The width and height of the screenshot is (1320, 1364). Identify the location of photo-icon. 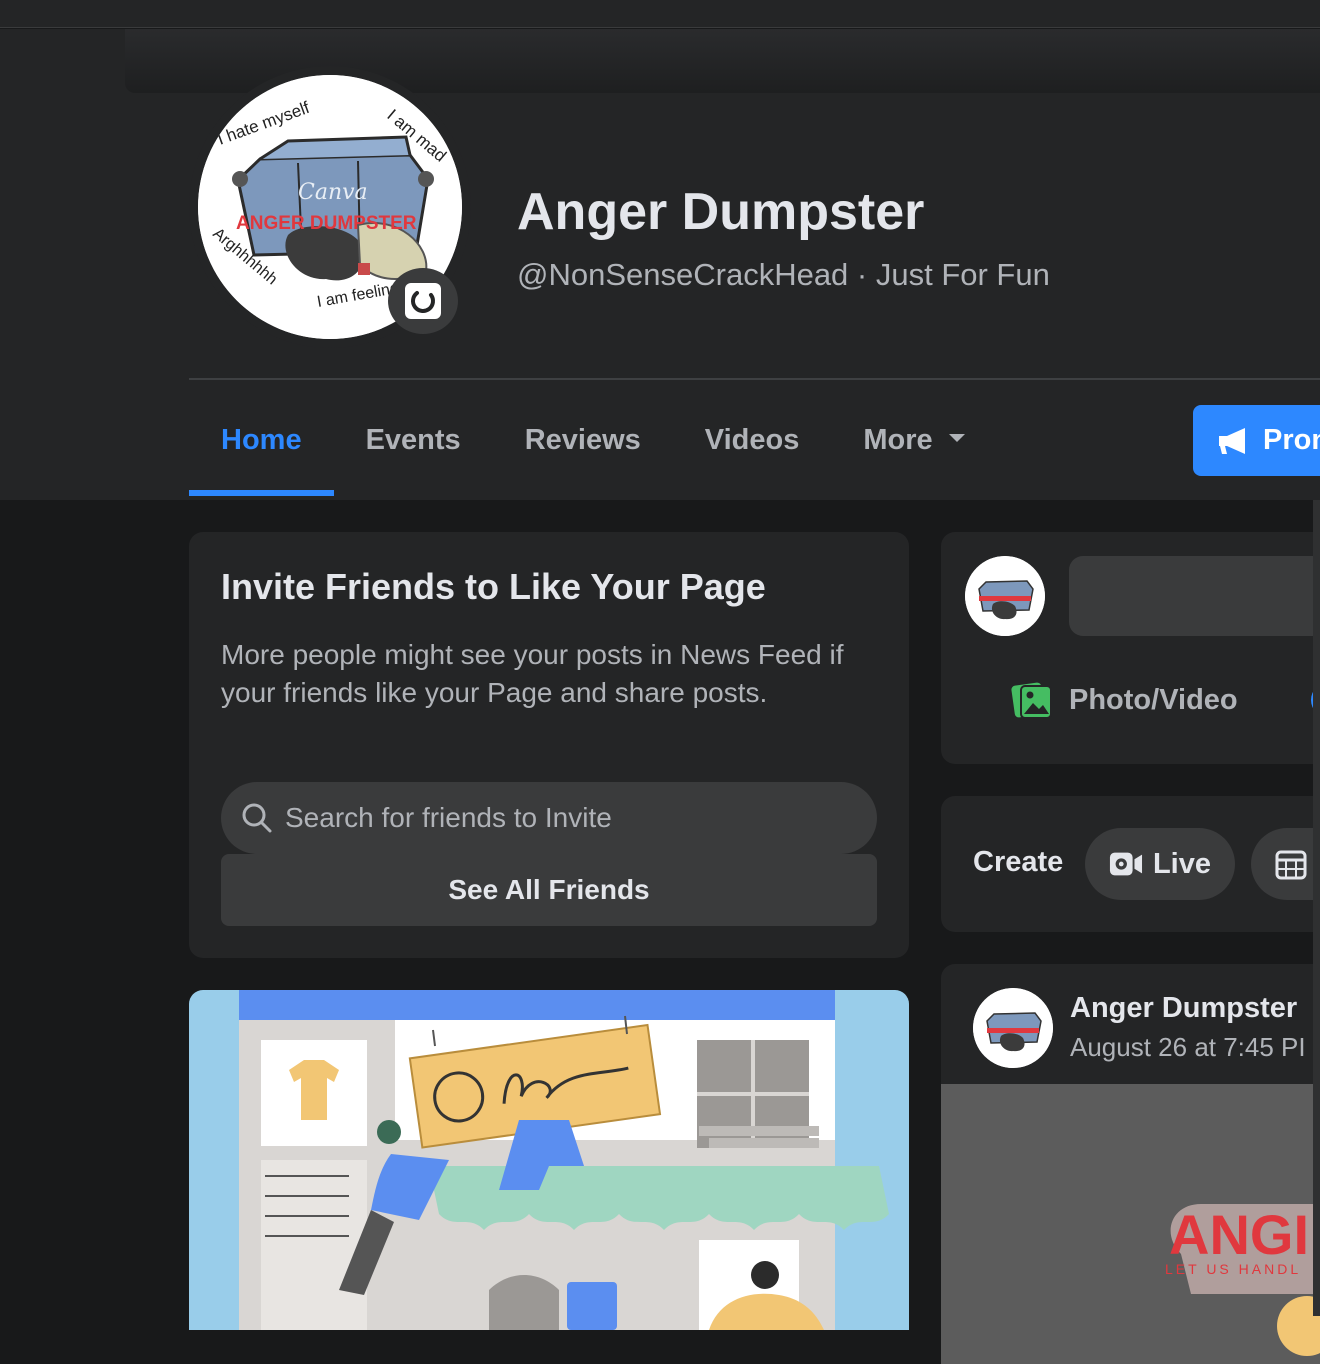
(1031, 700).